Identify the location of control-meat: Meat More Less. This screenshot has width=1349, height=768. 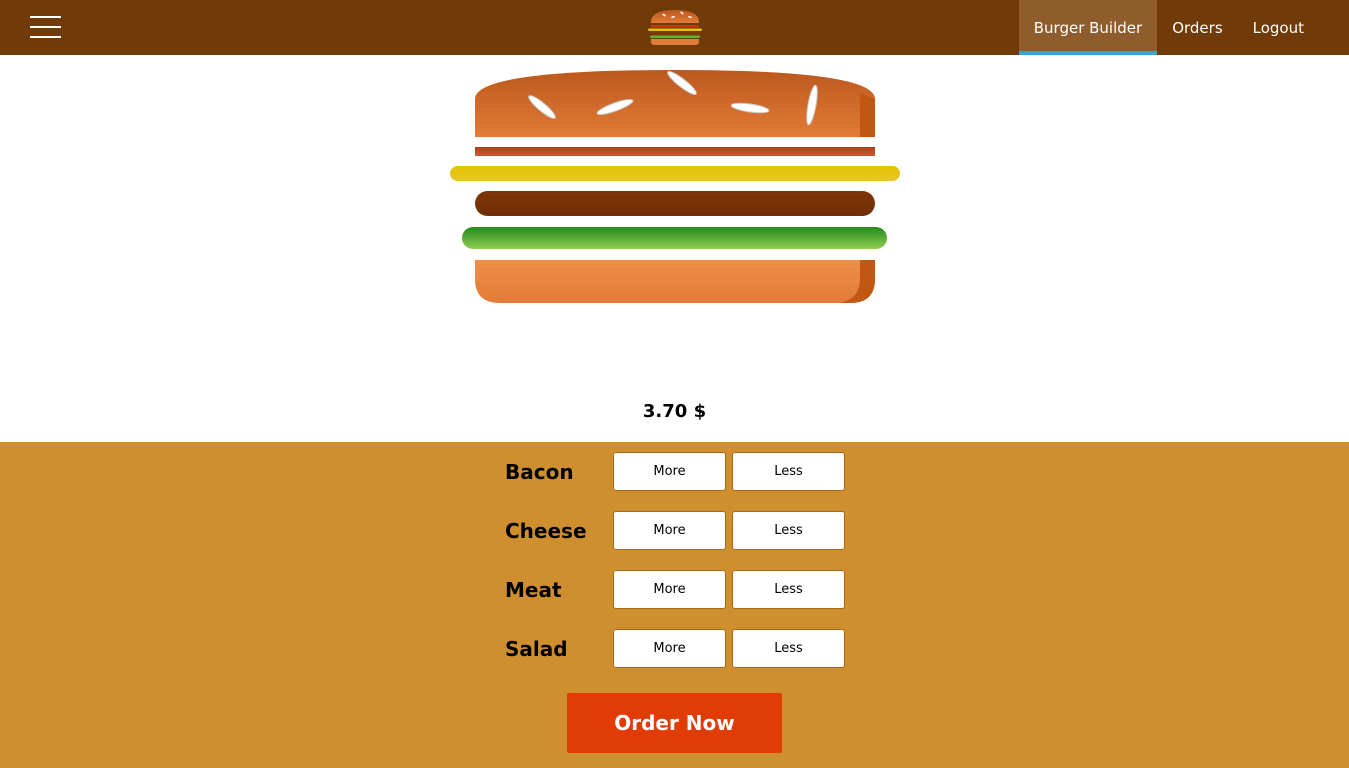
(675, 589).